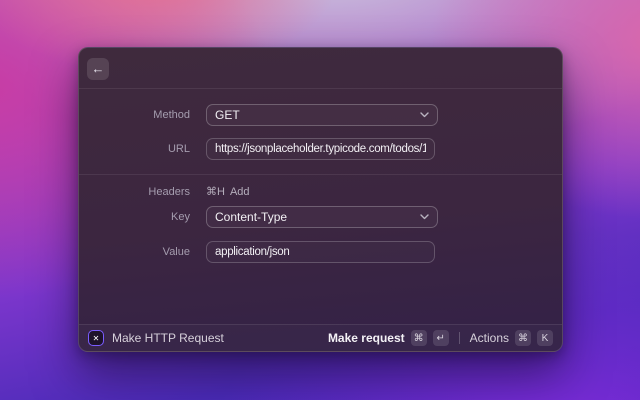  What do you see at coordinates (240, 192) in the screenshot?
I see `add-header-button: Add` at bounding box center [240, 192].